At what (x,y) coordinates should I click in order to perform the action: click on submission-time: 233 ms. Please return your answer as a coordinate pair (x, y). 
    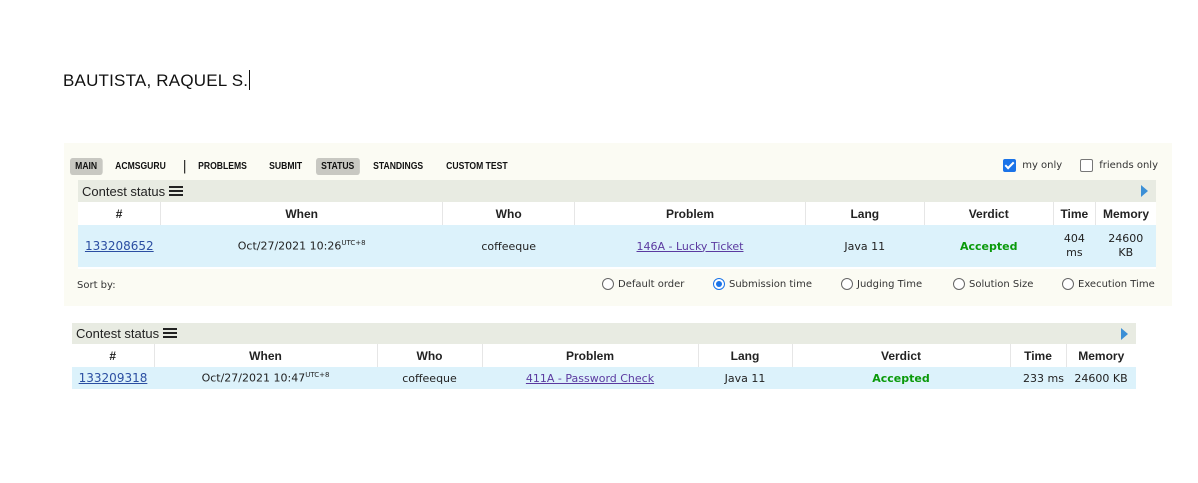
    Looking at the image, I should click on (1038, 378).